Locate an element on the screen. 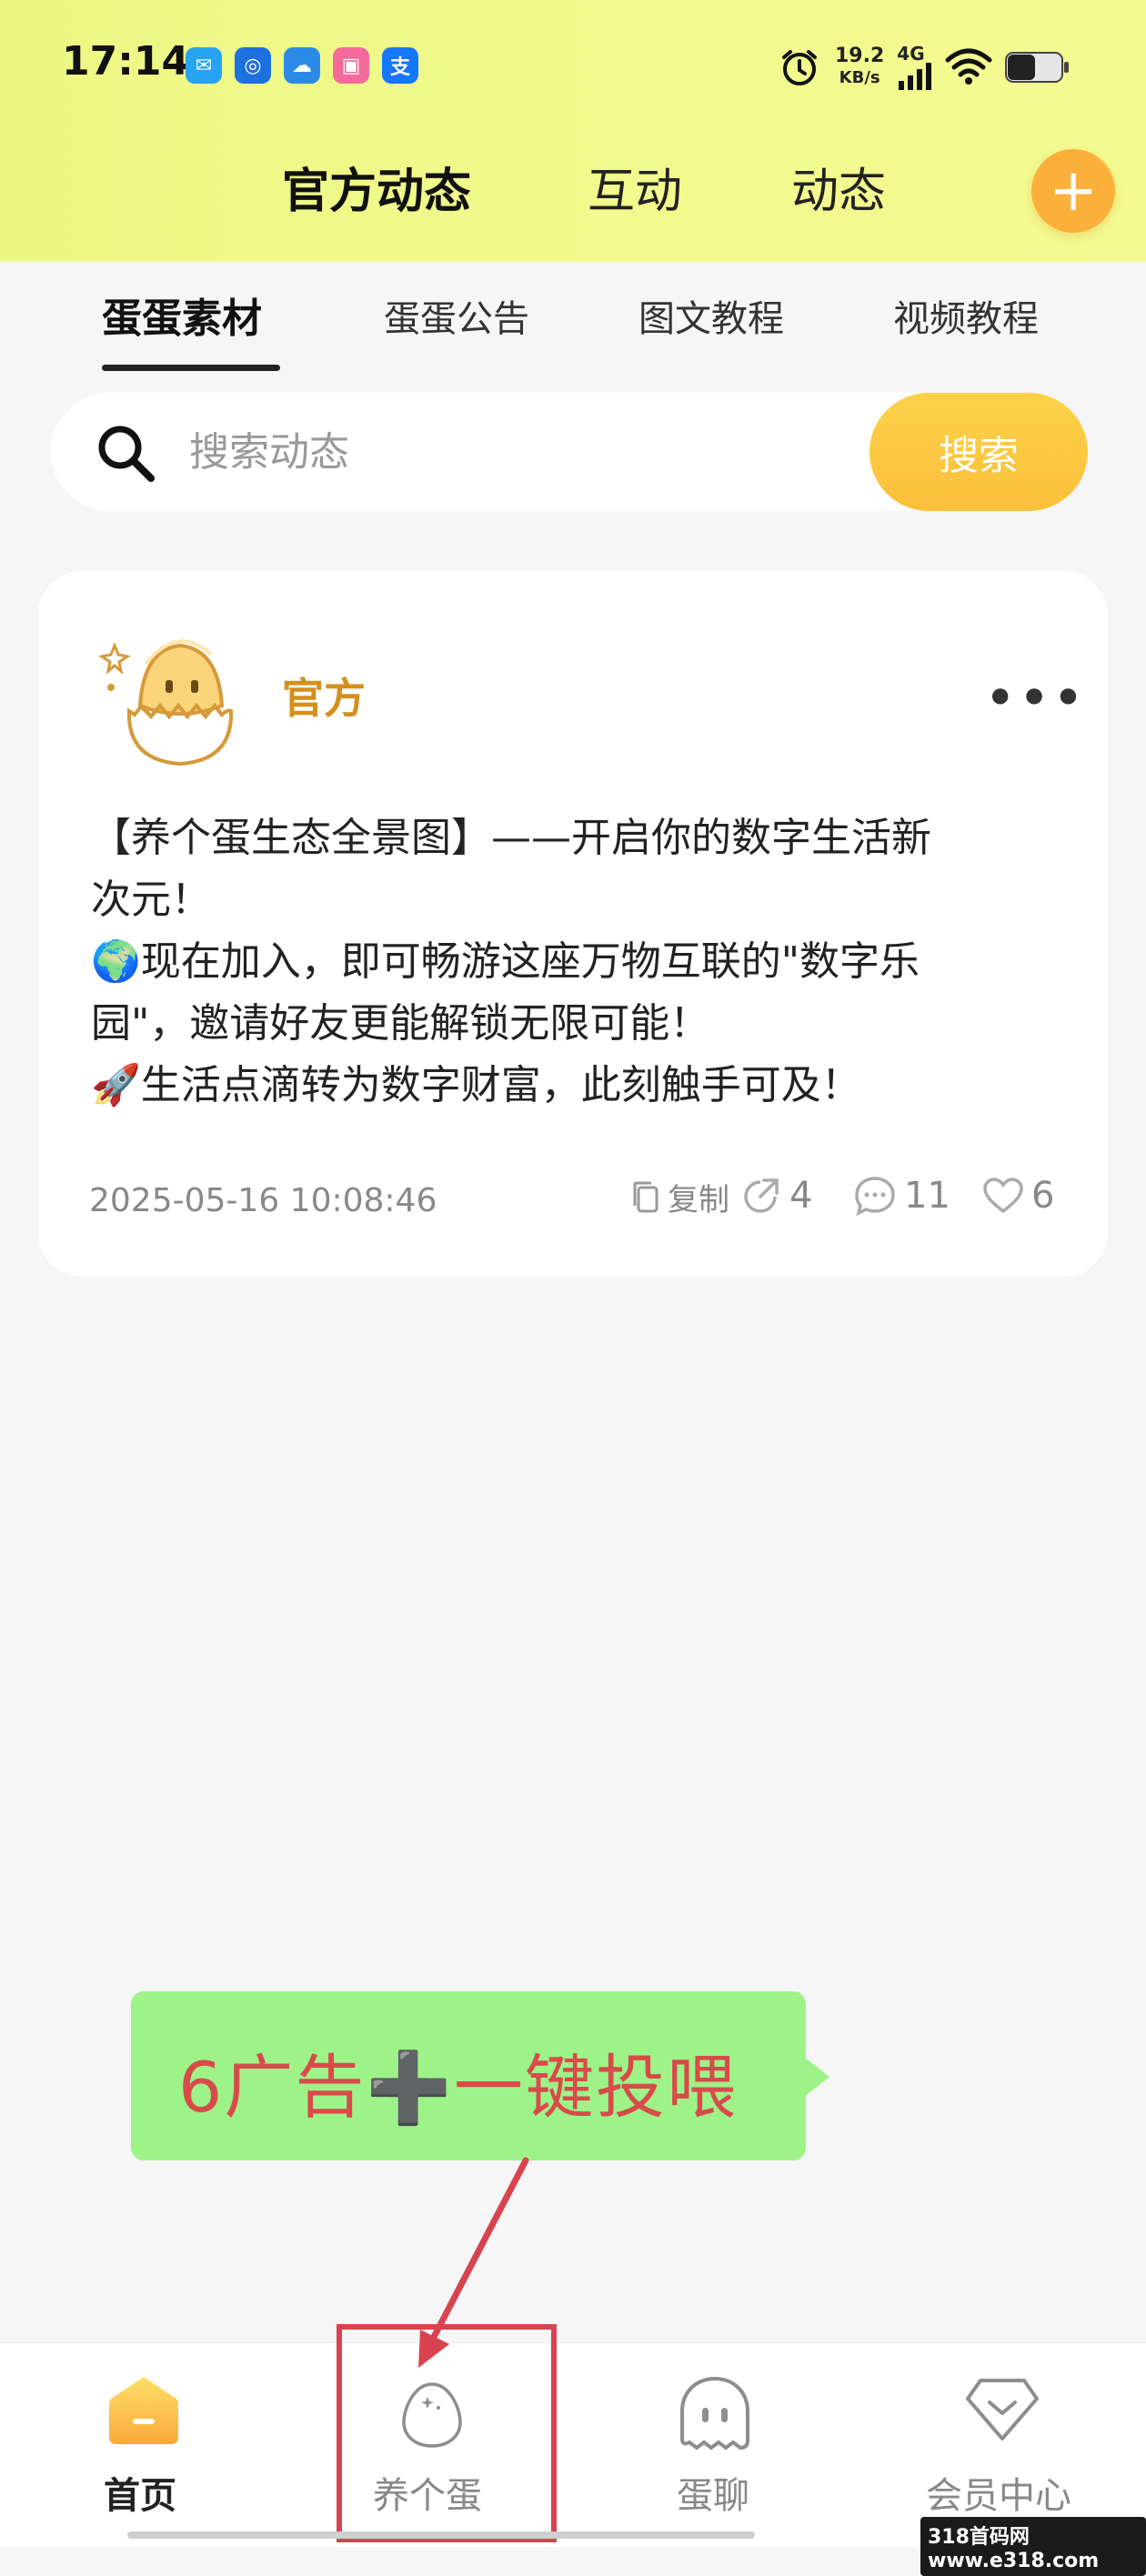 The image size is (1146, 2576). comment-icon is located at coordinates (875, 1197).